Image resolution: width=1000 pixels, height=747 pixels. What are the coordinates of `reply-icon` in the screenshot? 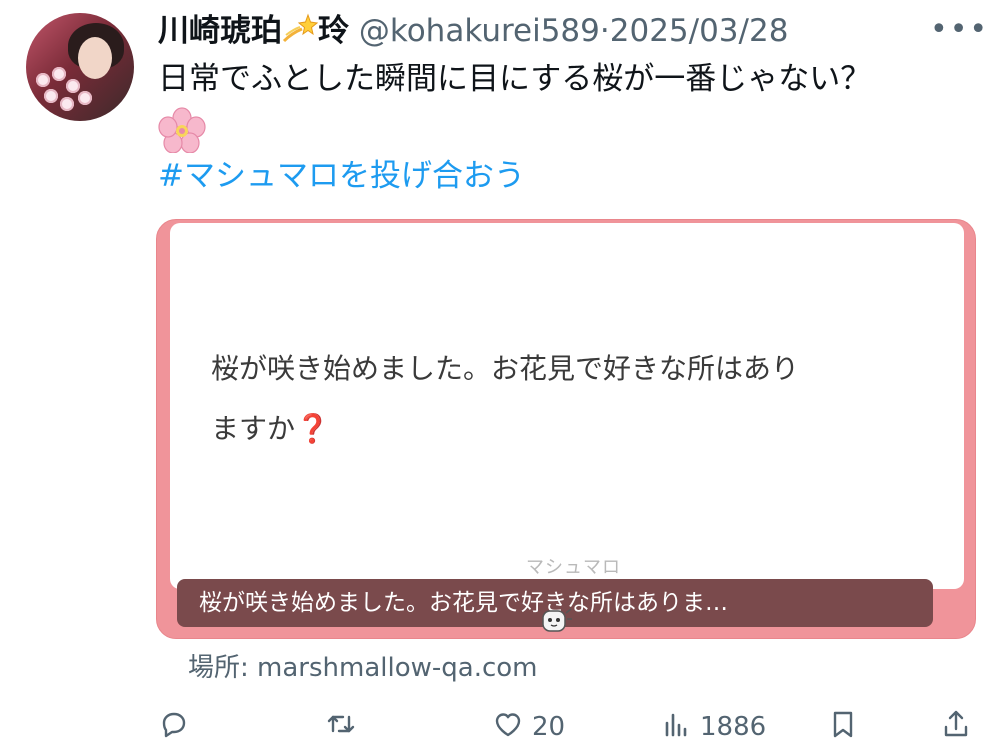 It's located at (174, 727).